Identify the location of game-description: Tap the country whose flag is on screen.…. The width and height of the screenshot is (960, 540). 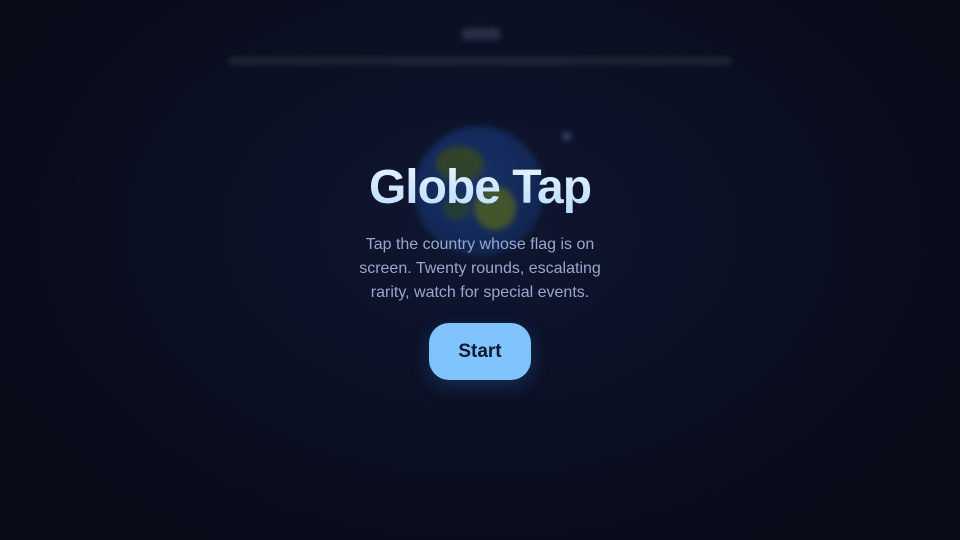
(480, 268).